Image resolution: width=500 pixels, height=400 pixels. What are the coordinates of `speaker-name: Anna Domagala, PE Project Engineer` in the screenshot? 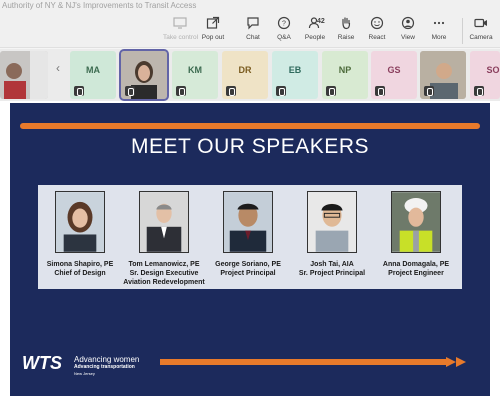 It's located at (416, 269).